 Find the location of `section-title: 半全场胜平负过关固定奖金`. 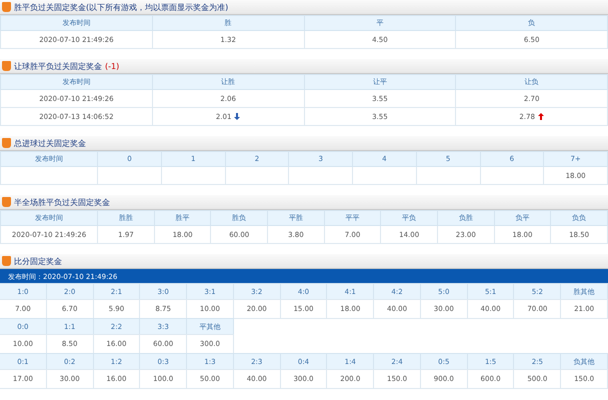

section-title: 半全场胜平负过关固定奖金 is located at coordinates (62, 202).